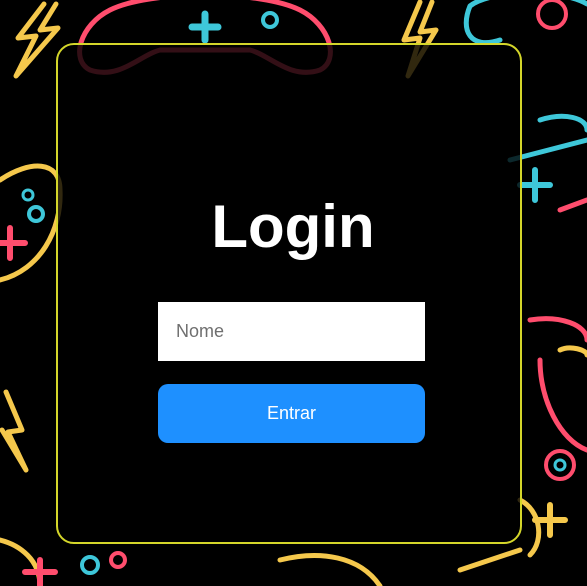 The height and width of the screenshot is (586, 587). What do you see at coordinates (291, 413) in the screenshot?
I see `enter-button: Entrar` at bounding box center [291, 413].